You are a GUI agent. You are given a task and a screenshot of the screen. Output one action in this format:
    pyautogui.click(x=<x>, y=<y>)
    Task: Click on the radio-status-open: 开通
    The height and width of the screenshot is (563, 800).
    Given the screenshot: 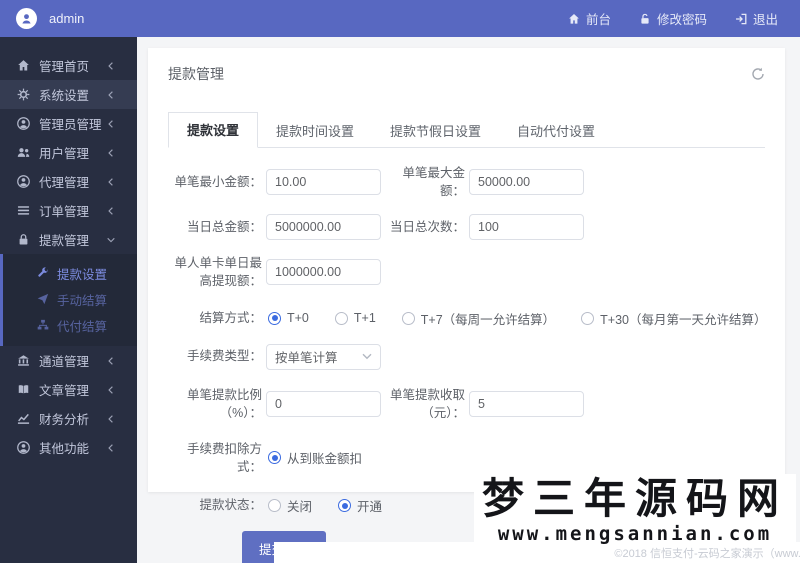 What is the action you would take?
    pyautogui.click(x=360, y=505)
    